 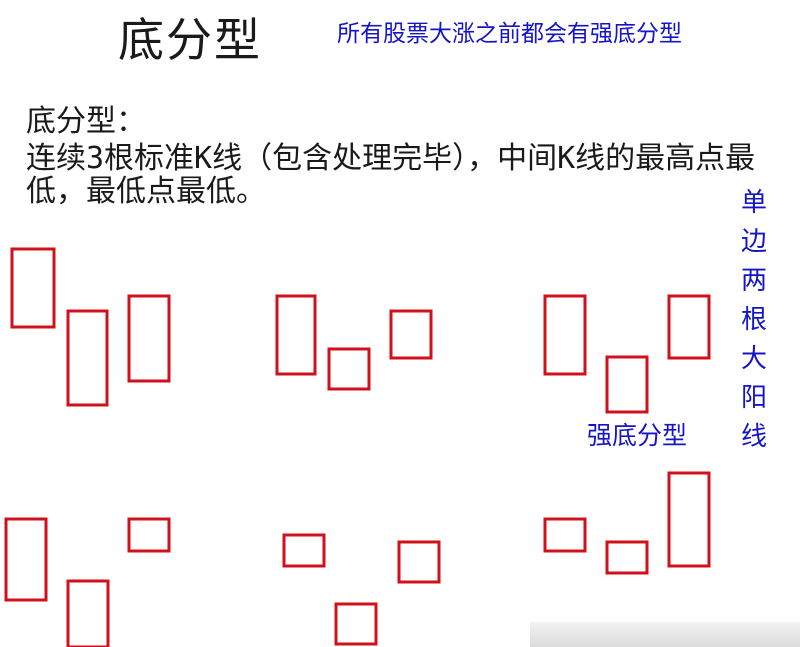 I want to click on strong-pattern-label: 强底分型, so click(x=637, y=435).